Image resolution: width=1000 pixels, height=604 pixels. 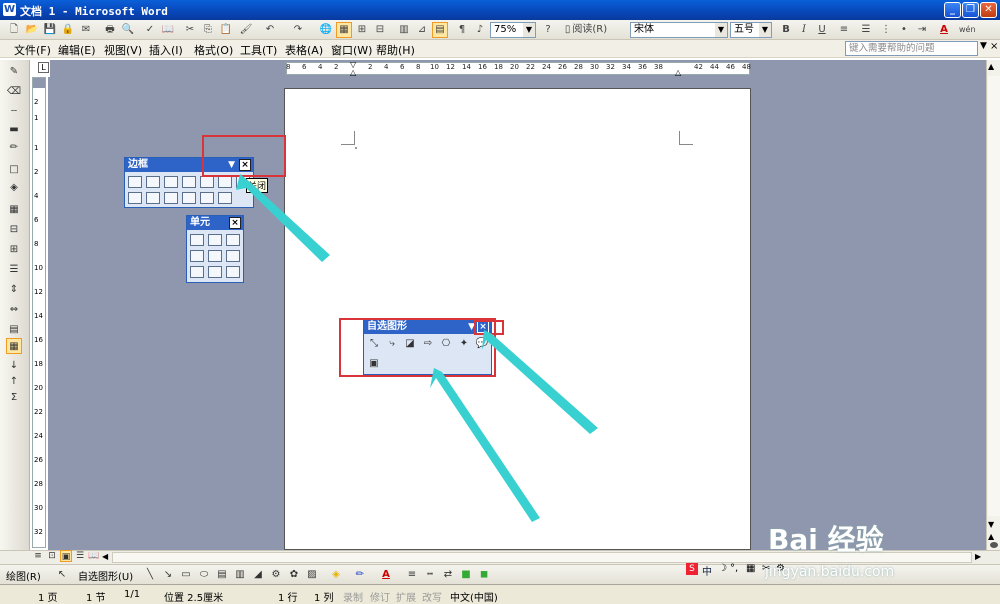 I want to click on baidu-watermark-url: jingyan.baidu.com, so click(x=830, y=572).